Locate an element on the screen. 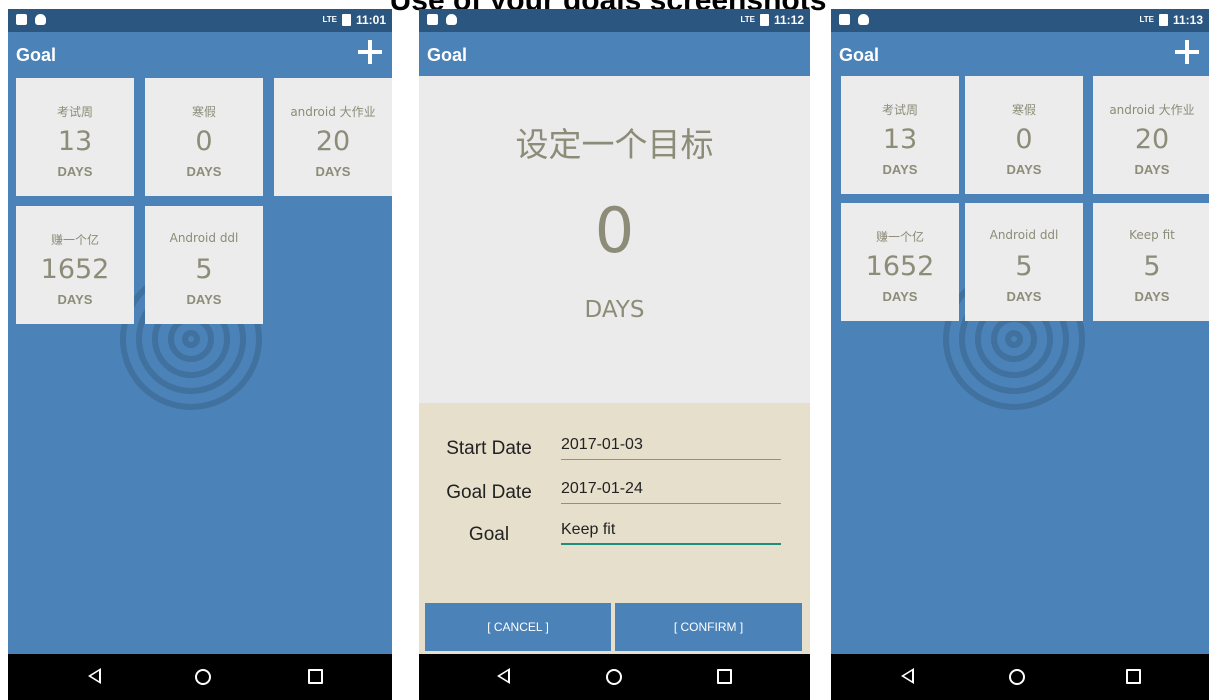 Image resolution: width=1216 pixels, height=700 pixels. goal-date-input is located at coordinates (671, 491).